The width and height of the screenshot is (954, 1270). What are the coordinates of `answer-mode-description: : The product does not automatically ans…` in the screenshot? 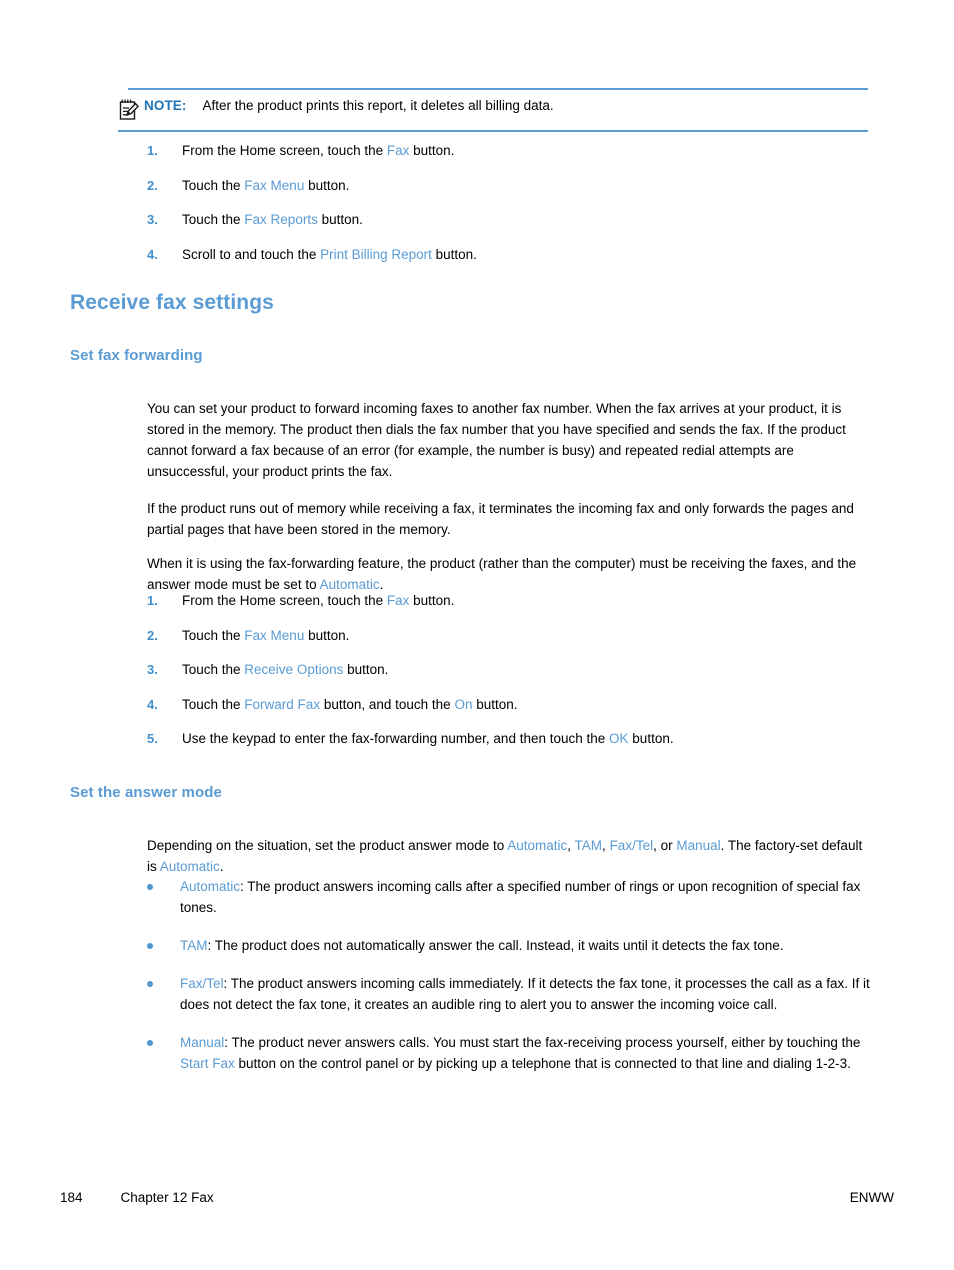 It's located at (495, 945).